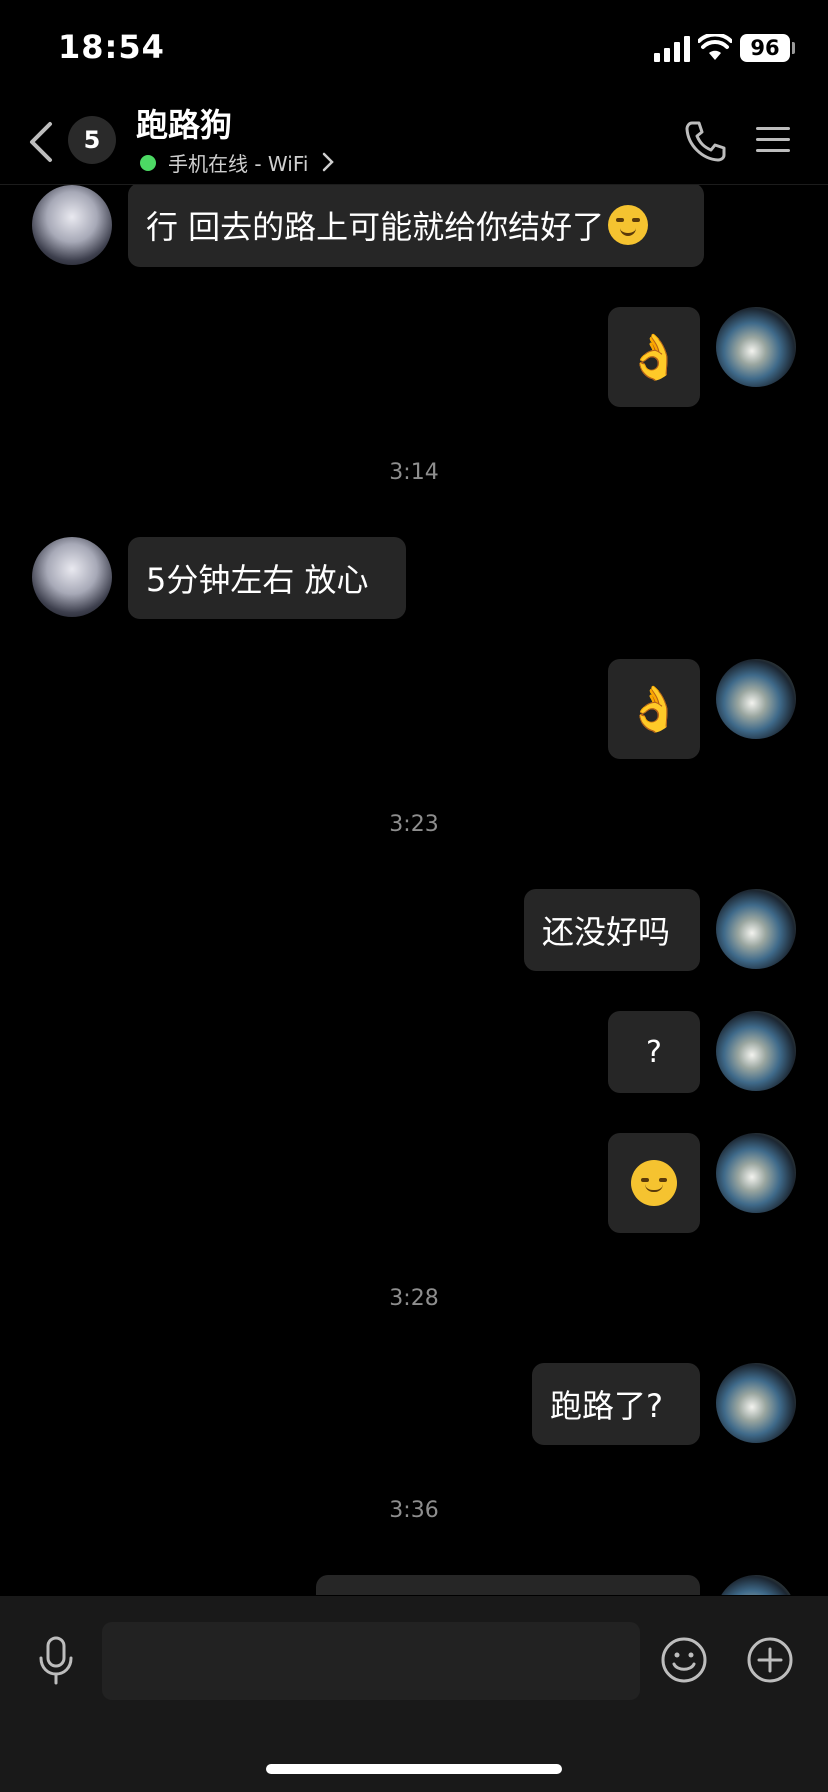  I want to click on message-bubble: 还没好吗, so click(612, 930).